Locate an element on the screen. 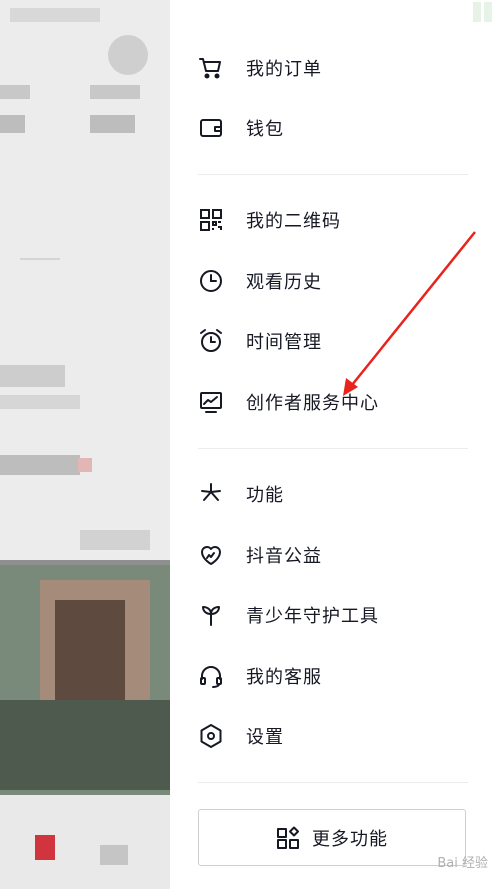 The height and width of the screenshot is (889, 500). menu-item-label: 我的客服 is located at coordinates (284, 677).